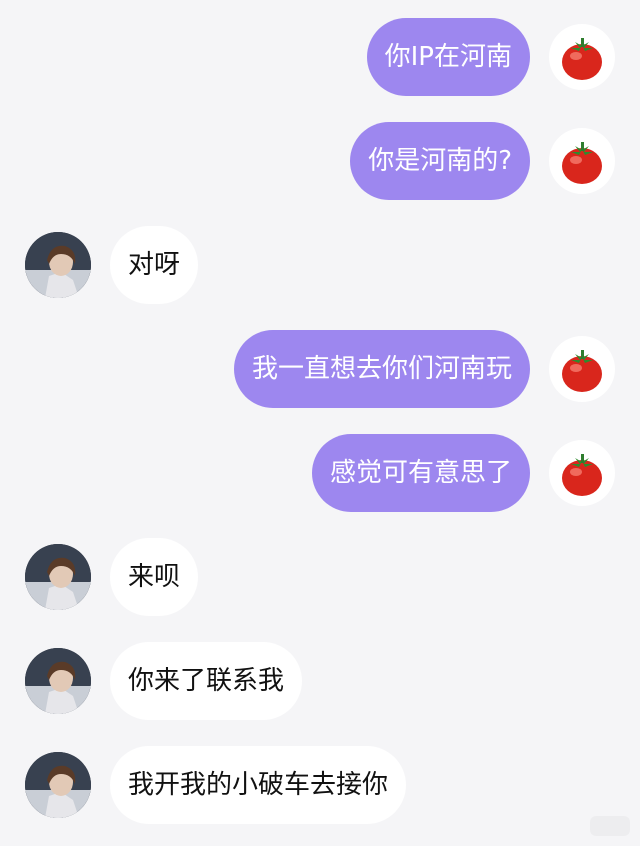 Image resolution: width=640 pixels, height=846 pixels. Describe the element at coordinates (154, 265) in the screenshot. I see `message-bubble-incoming: 对呀` at that location.